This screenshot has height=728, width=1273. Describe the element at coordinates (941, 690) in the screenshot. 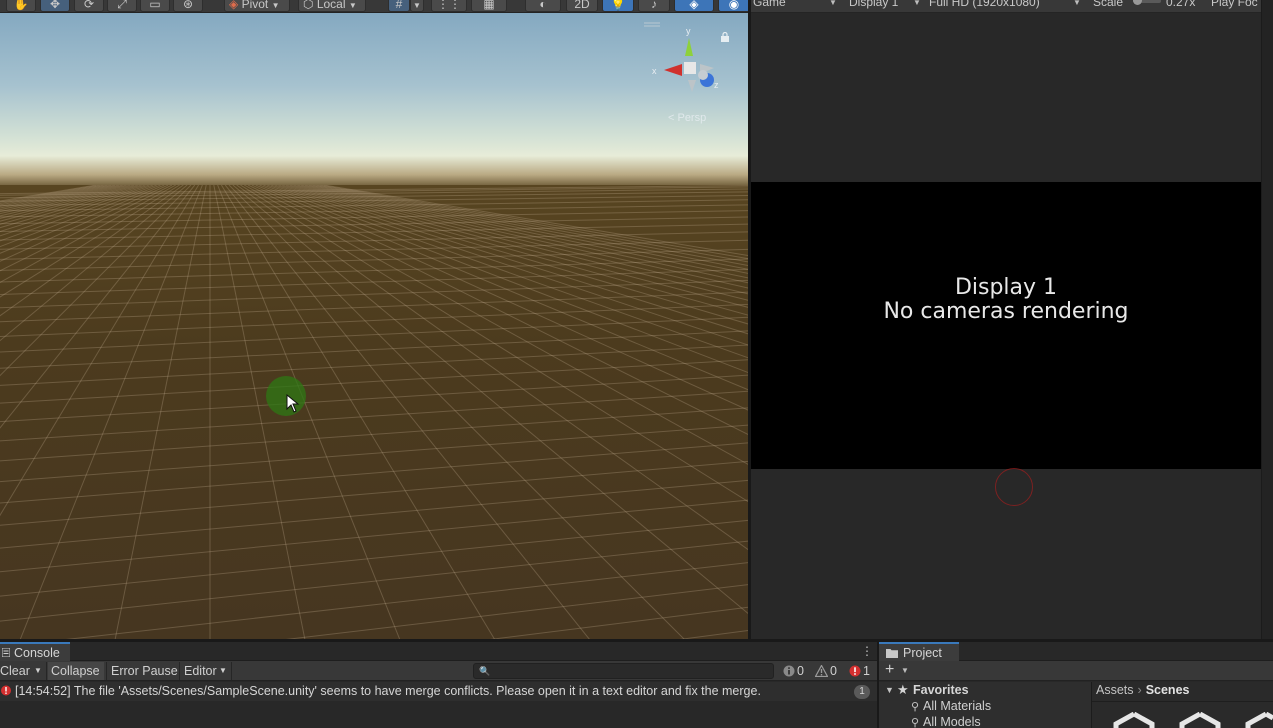

I see `favorites-label: Favorites` at that location.